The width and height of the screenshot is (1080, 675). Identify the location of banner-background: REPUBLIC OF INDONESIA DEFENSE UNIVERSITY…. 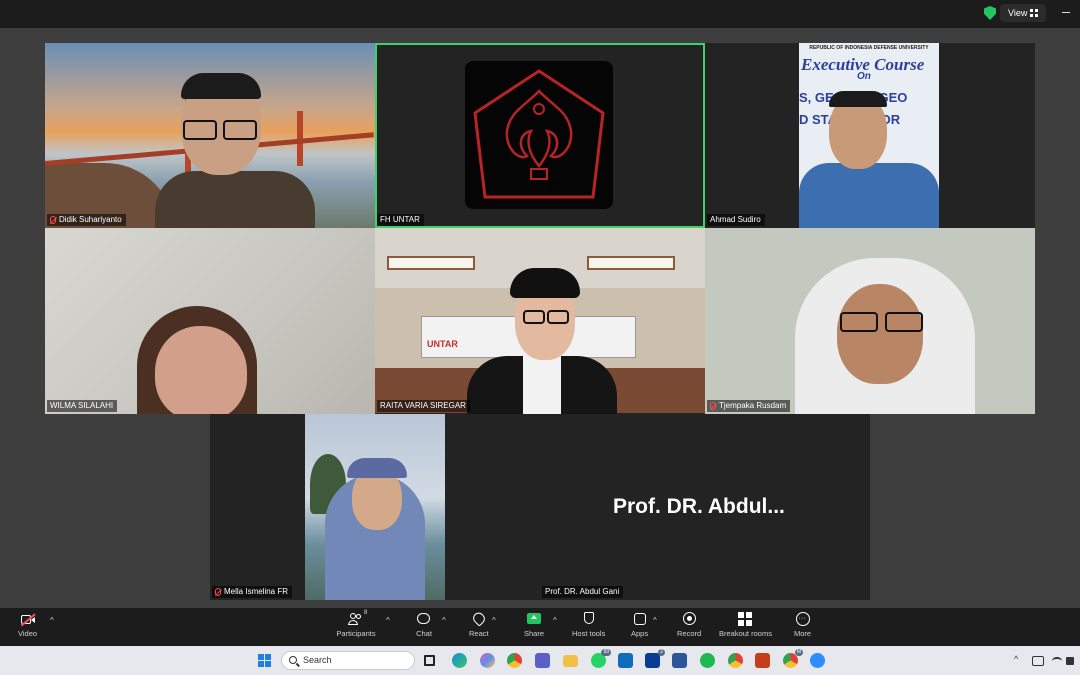
(869, 135).